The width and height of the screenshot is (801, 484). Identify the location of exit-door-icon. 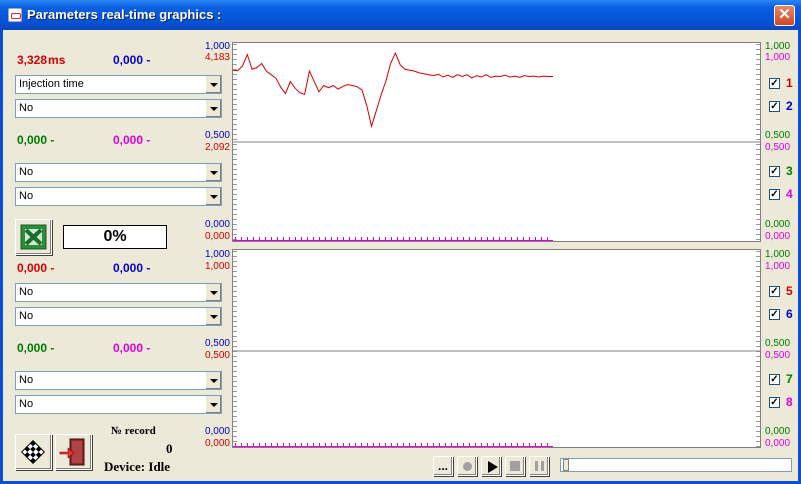
(72, 452).